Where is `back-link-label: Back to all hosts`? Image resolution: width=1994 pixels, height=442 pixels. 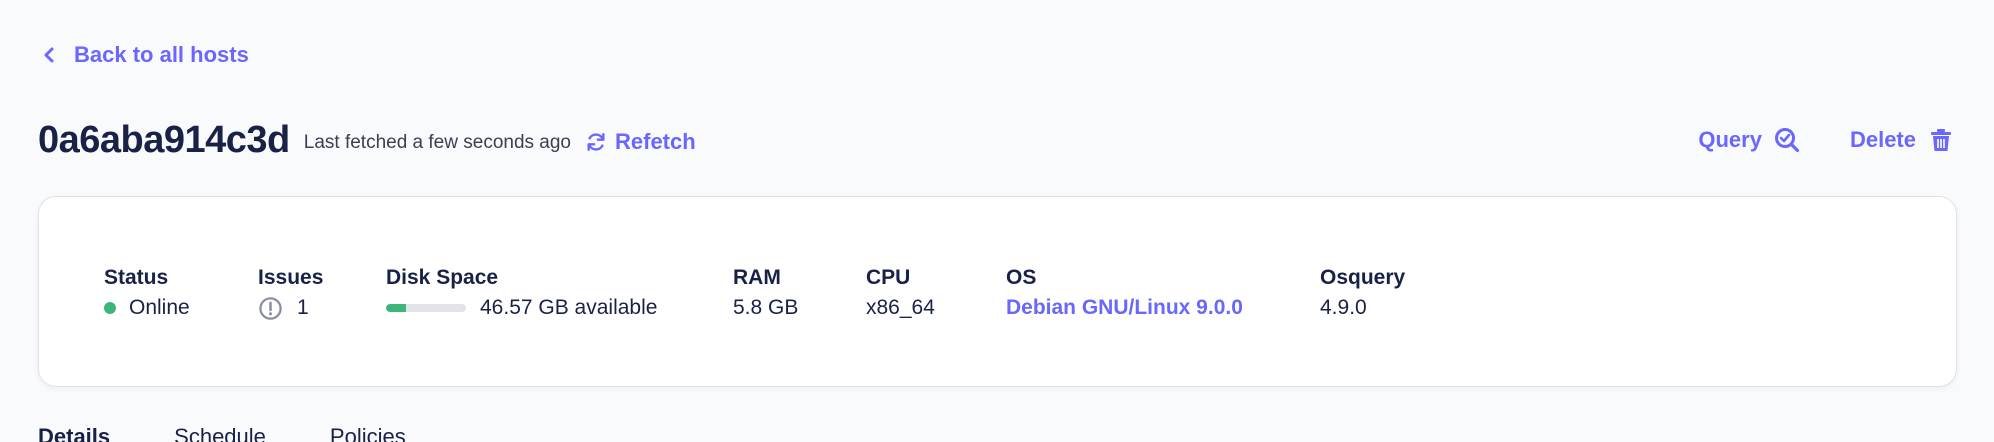
back-link-label: Back to all hosts is located at coordinates (161, 54).